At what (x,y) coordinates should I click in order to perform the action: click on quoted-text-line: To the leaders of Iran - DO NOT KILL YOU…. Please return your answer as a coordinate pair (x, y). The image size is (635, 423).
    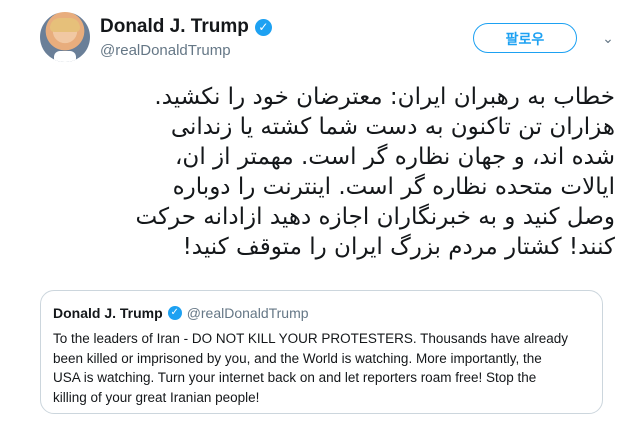
    Looking at the image, I should click on (310, 338).